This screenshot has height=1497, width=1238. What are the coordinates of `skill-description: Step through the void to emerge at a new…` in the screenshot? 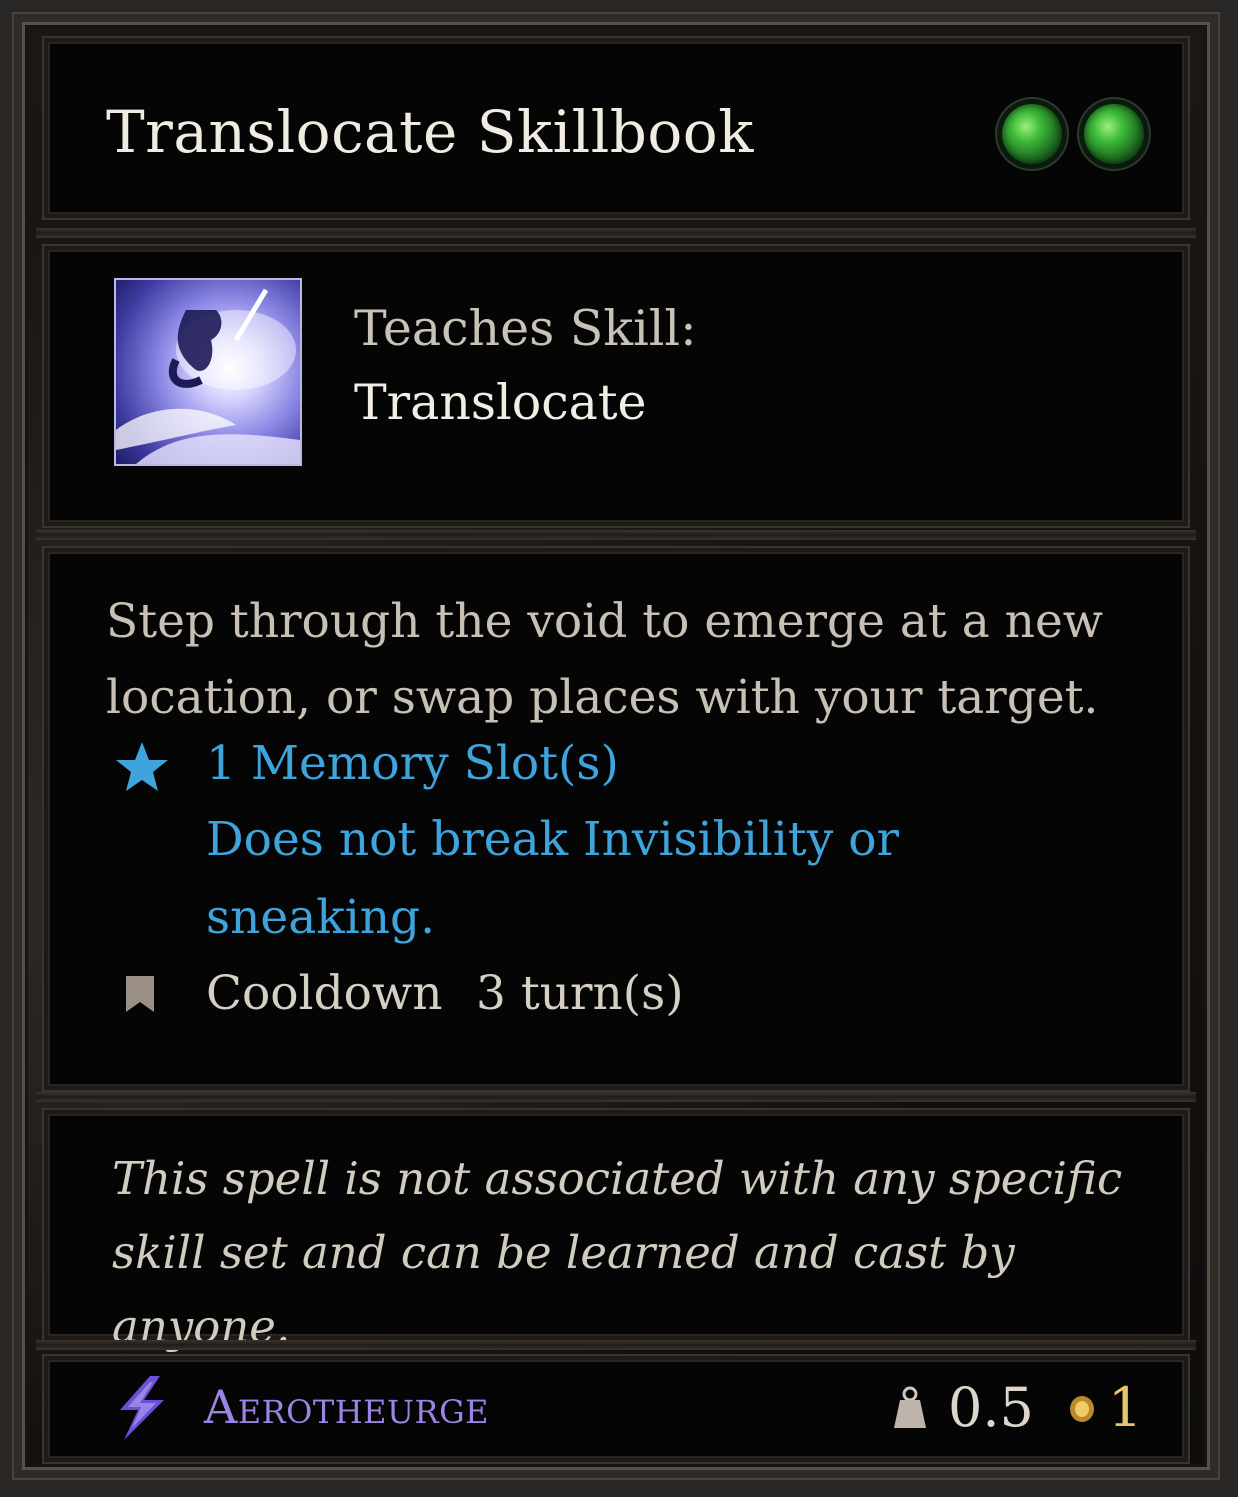 It's located at (604, 659).